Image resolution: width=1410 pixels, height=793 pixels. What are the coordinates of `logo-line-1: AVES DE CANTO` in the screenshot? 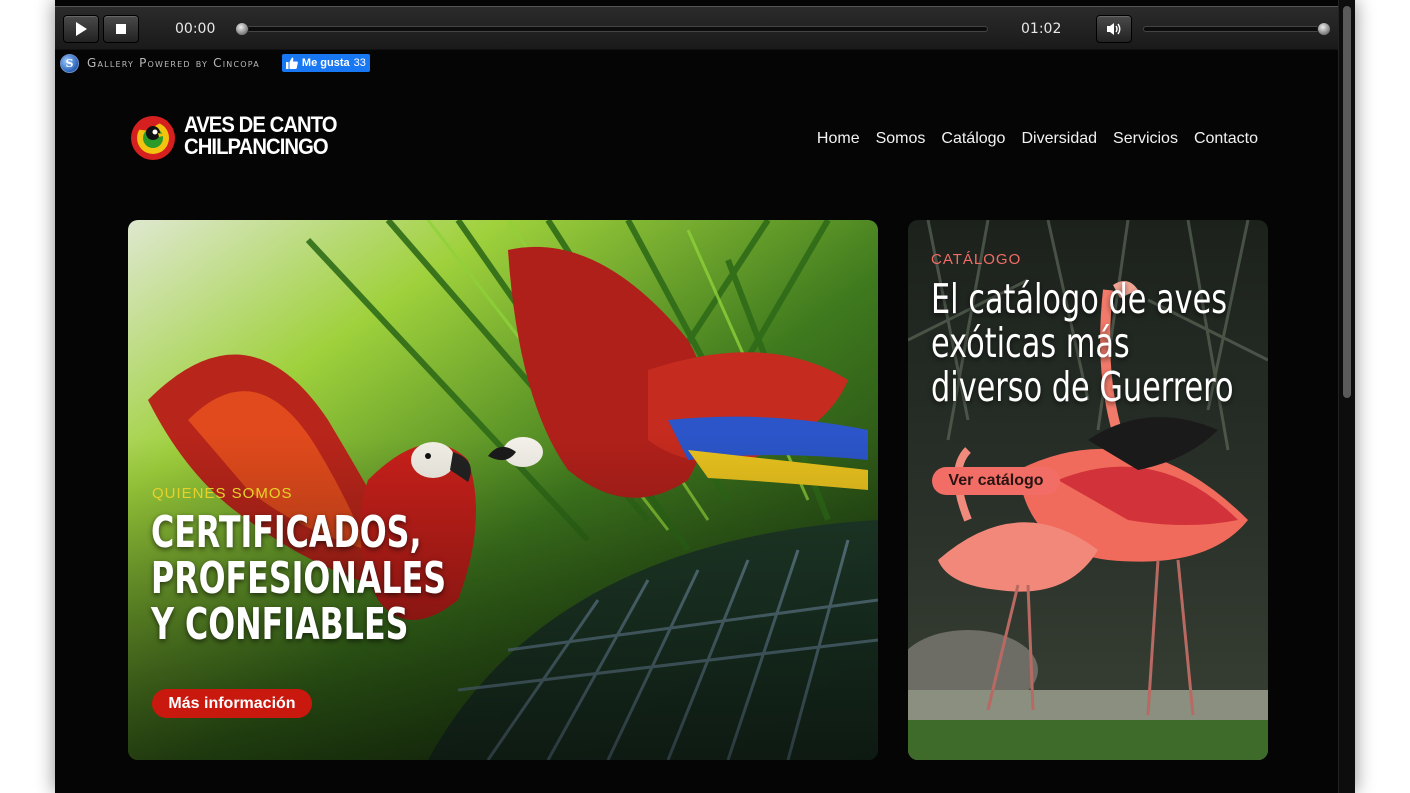 It's located at (261, 124).